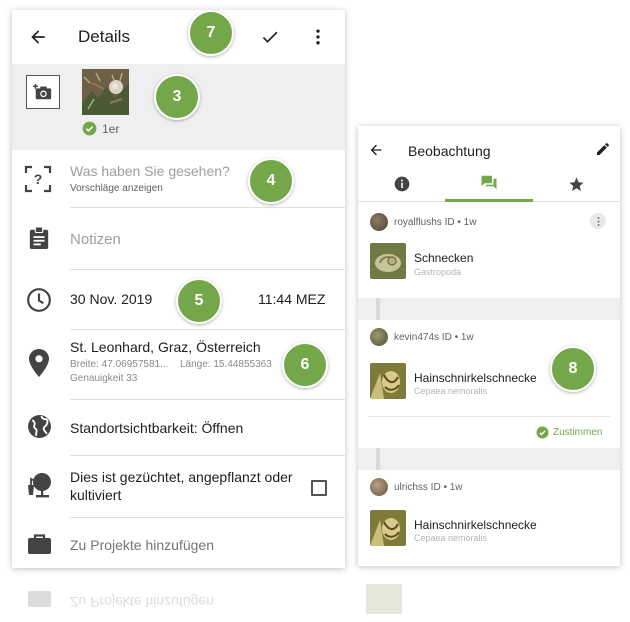 The width and height of the screenshot is (630, 622). I want to click on photo-strip: 1er 3, so click(178, 107).